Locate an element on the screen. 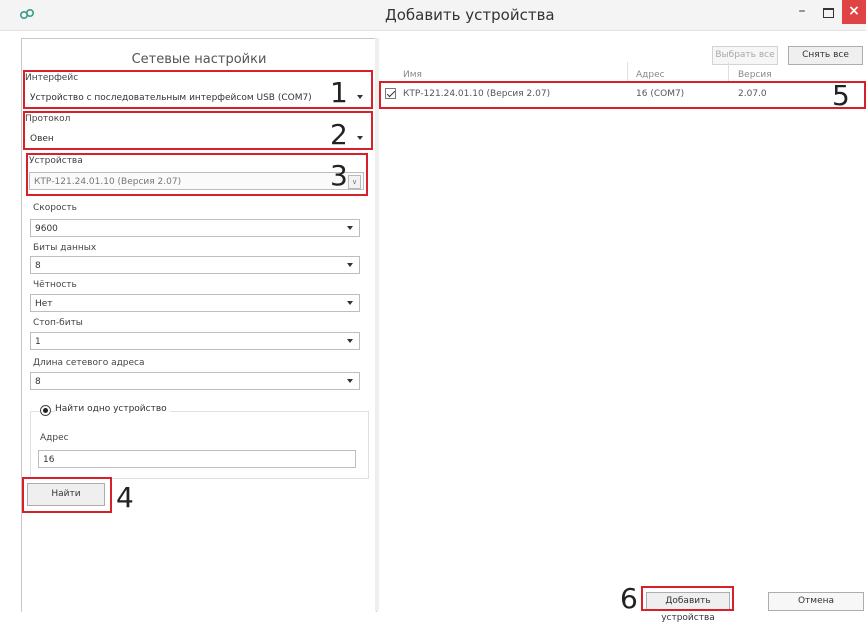 The width and height of the screenshot is (866, 627). splitter is located at coordinates (377, 324).